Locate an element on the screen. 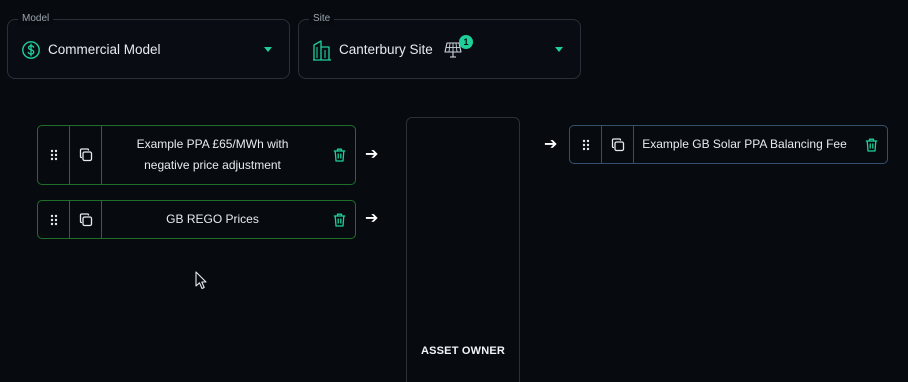 This screenshot has width=908, height=382. dollar-circle-icon is located at coordinates (31, 50).